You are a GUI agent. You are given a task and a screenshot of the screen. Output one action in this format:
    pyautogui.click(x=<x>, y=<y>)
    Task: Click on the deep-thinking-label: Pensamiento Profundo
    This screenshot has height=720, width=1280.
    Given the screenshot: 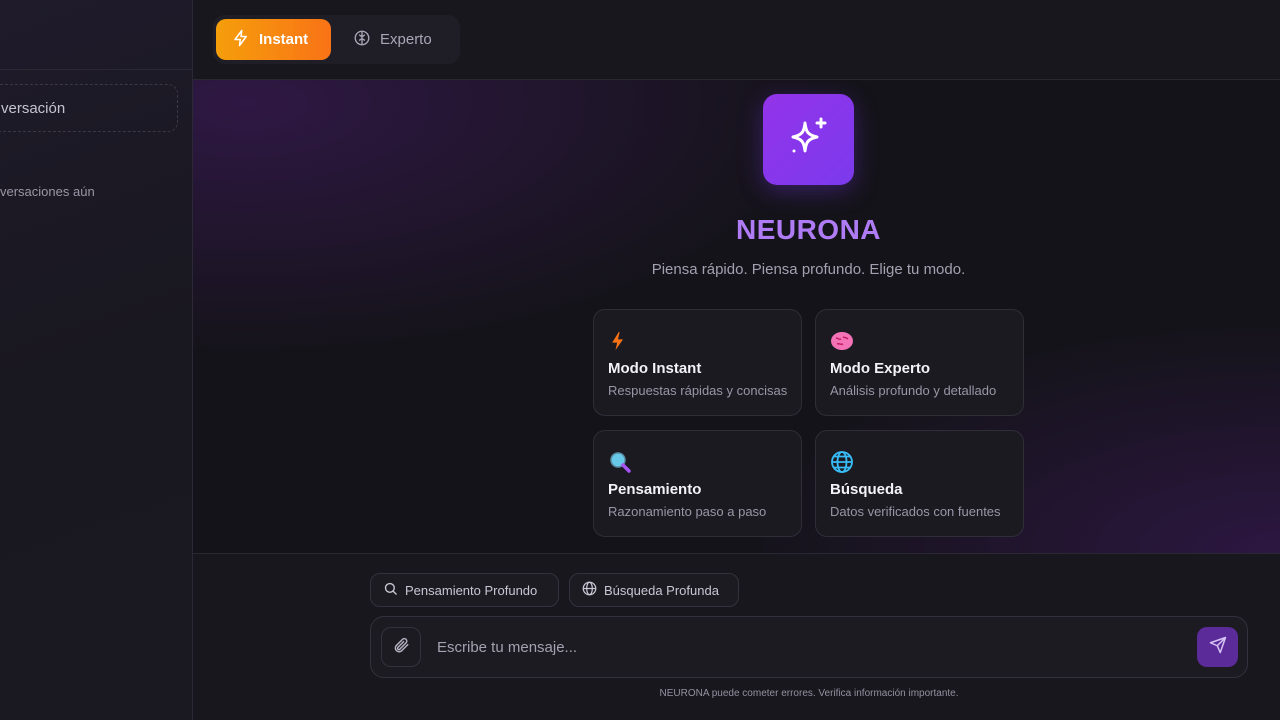 What is the action you would take?
    pyautogui.click(x=471, y=590)
    